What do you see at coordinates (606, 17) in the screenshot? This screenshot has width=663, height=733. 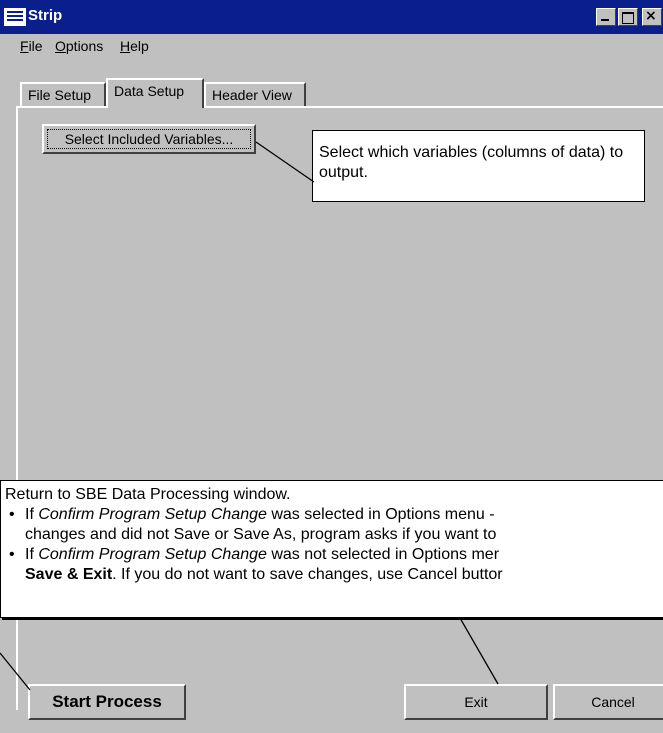 I see `minimize-button` at bounding box center [606, 17].